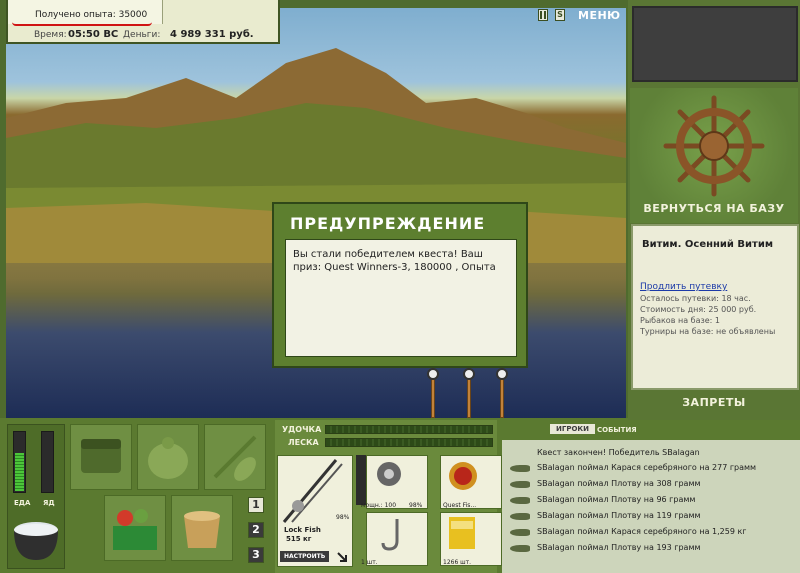  What do you see at coordinates (409, 442) in the screenshot?
I see `line-strength-bar` at bounding box center [409, 442].